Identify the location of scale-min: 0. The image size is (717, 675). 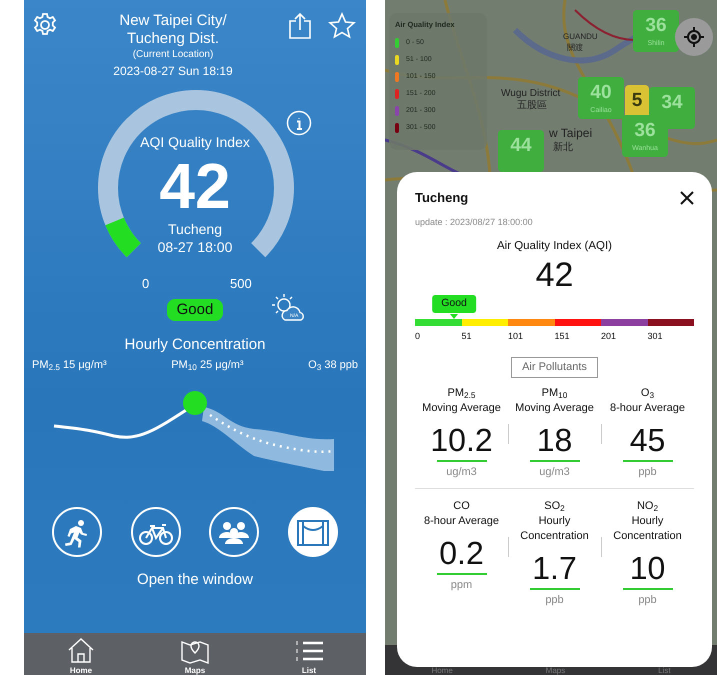
(146, 284).